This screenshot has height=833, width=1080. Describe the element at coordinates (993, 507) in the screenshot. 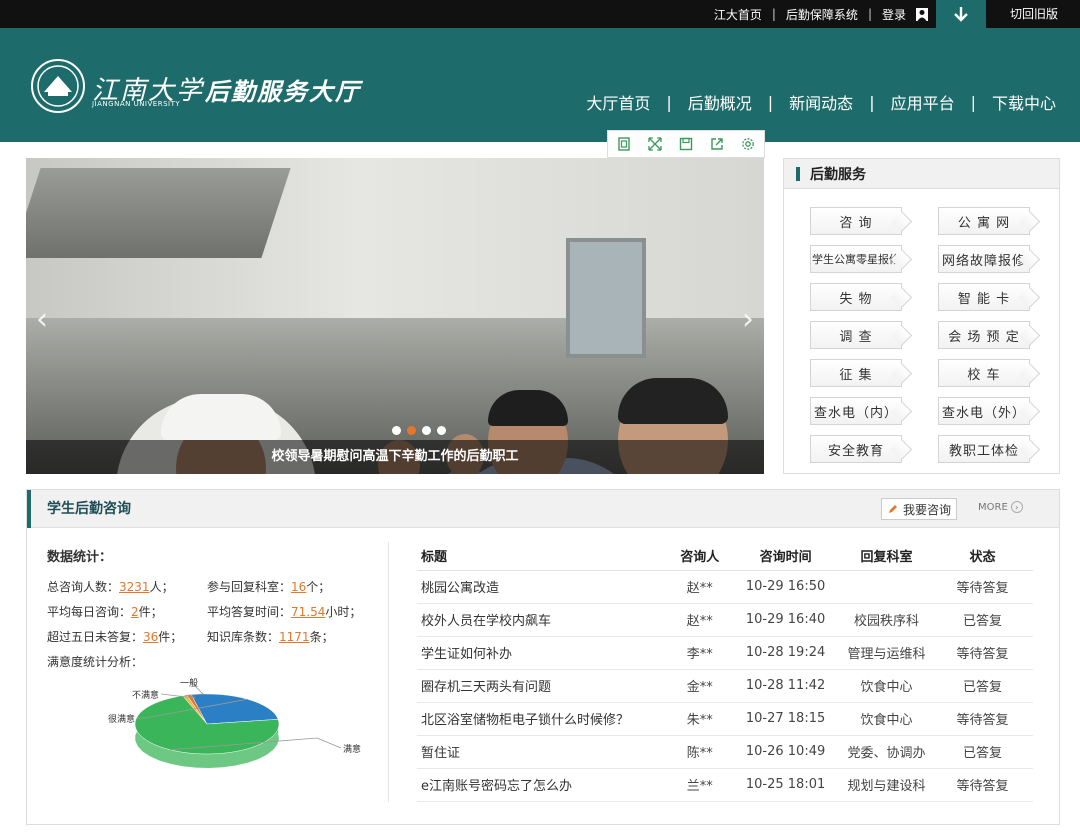

I see `more-label: MORE` at that location.